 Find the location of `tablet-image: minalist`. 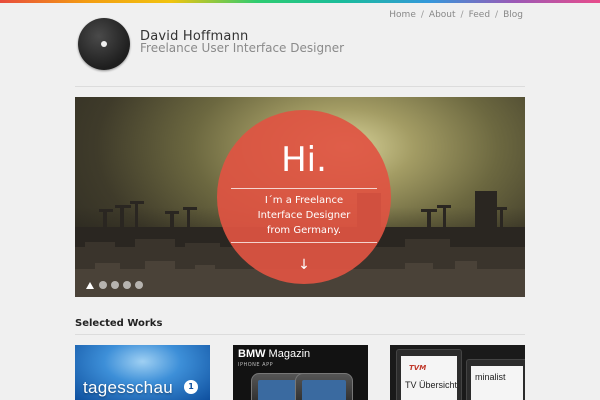

tablet-image: minalist is located at coordinates (495, 379).